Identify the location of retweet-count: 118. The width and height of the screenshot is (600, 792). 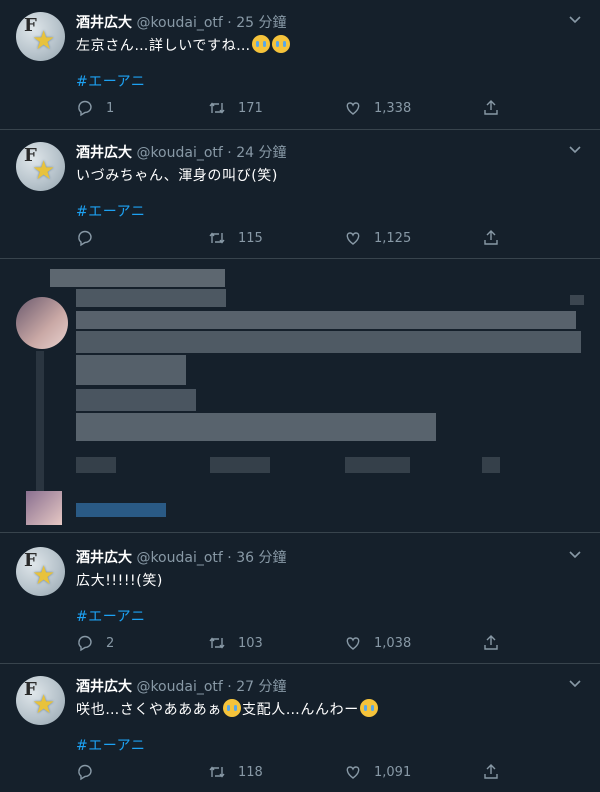
(250, 772).